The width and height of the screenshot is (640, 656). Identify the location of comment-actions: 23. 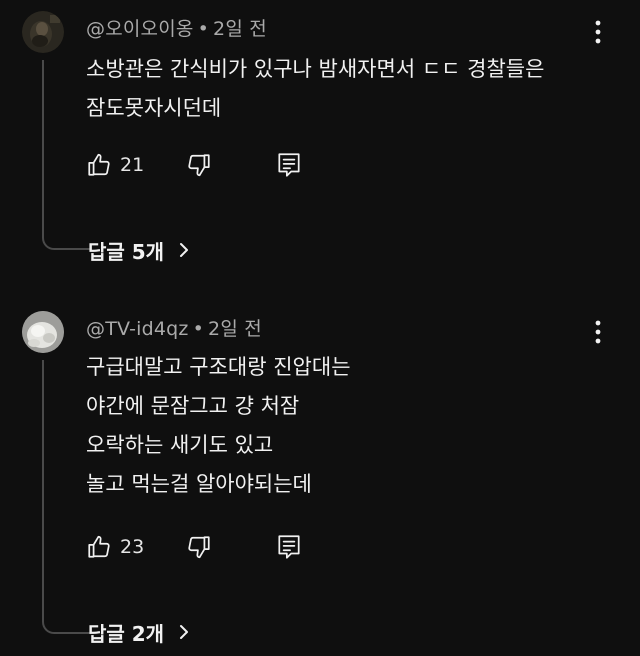
(206, 547).